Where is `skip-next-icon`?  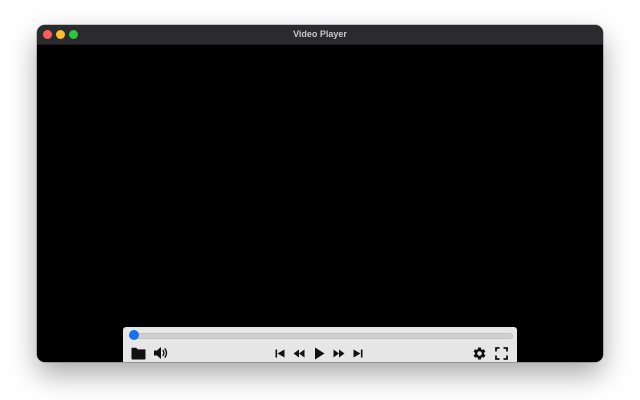
skip-next-icon is located at coordinates (358, 353).